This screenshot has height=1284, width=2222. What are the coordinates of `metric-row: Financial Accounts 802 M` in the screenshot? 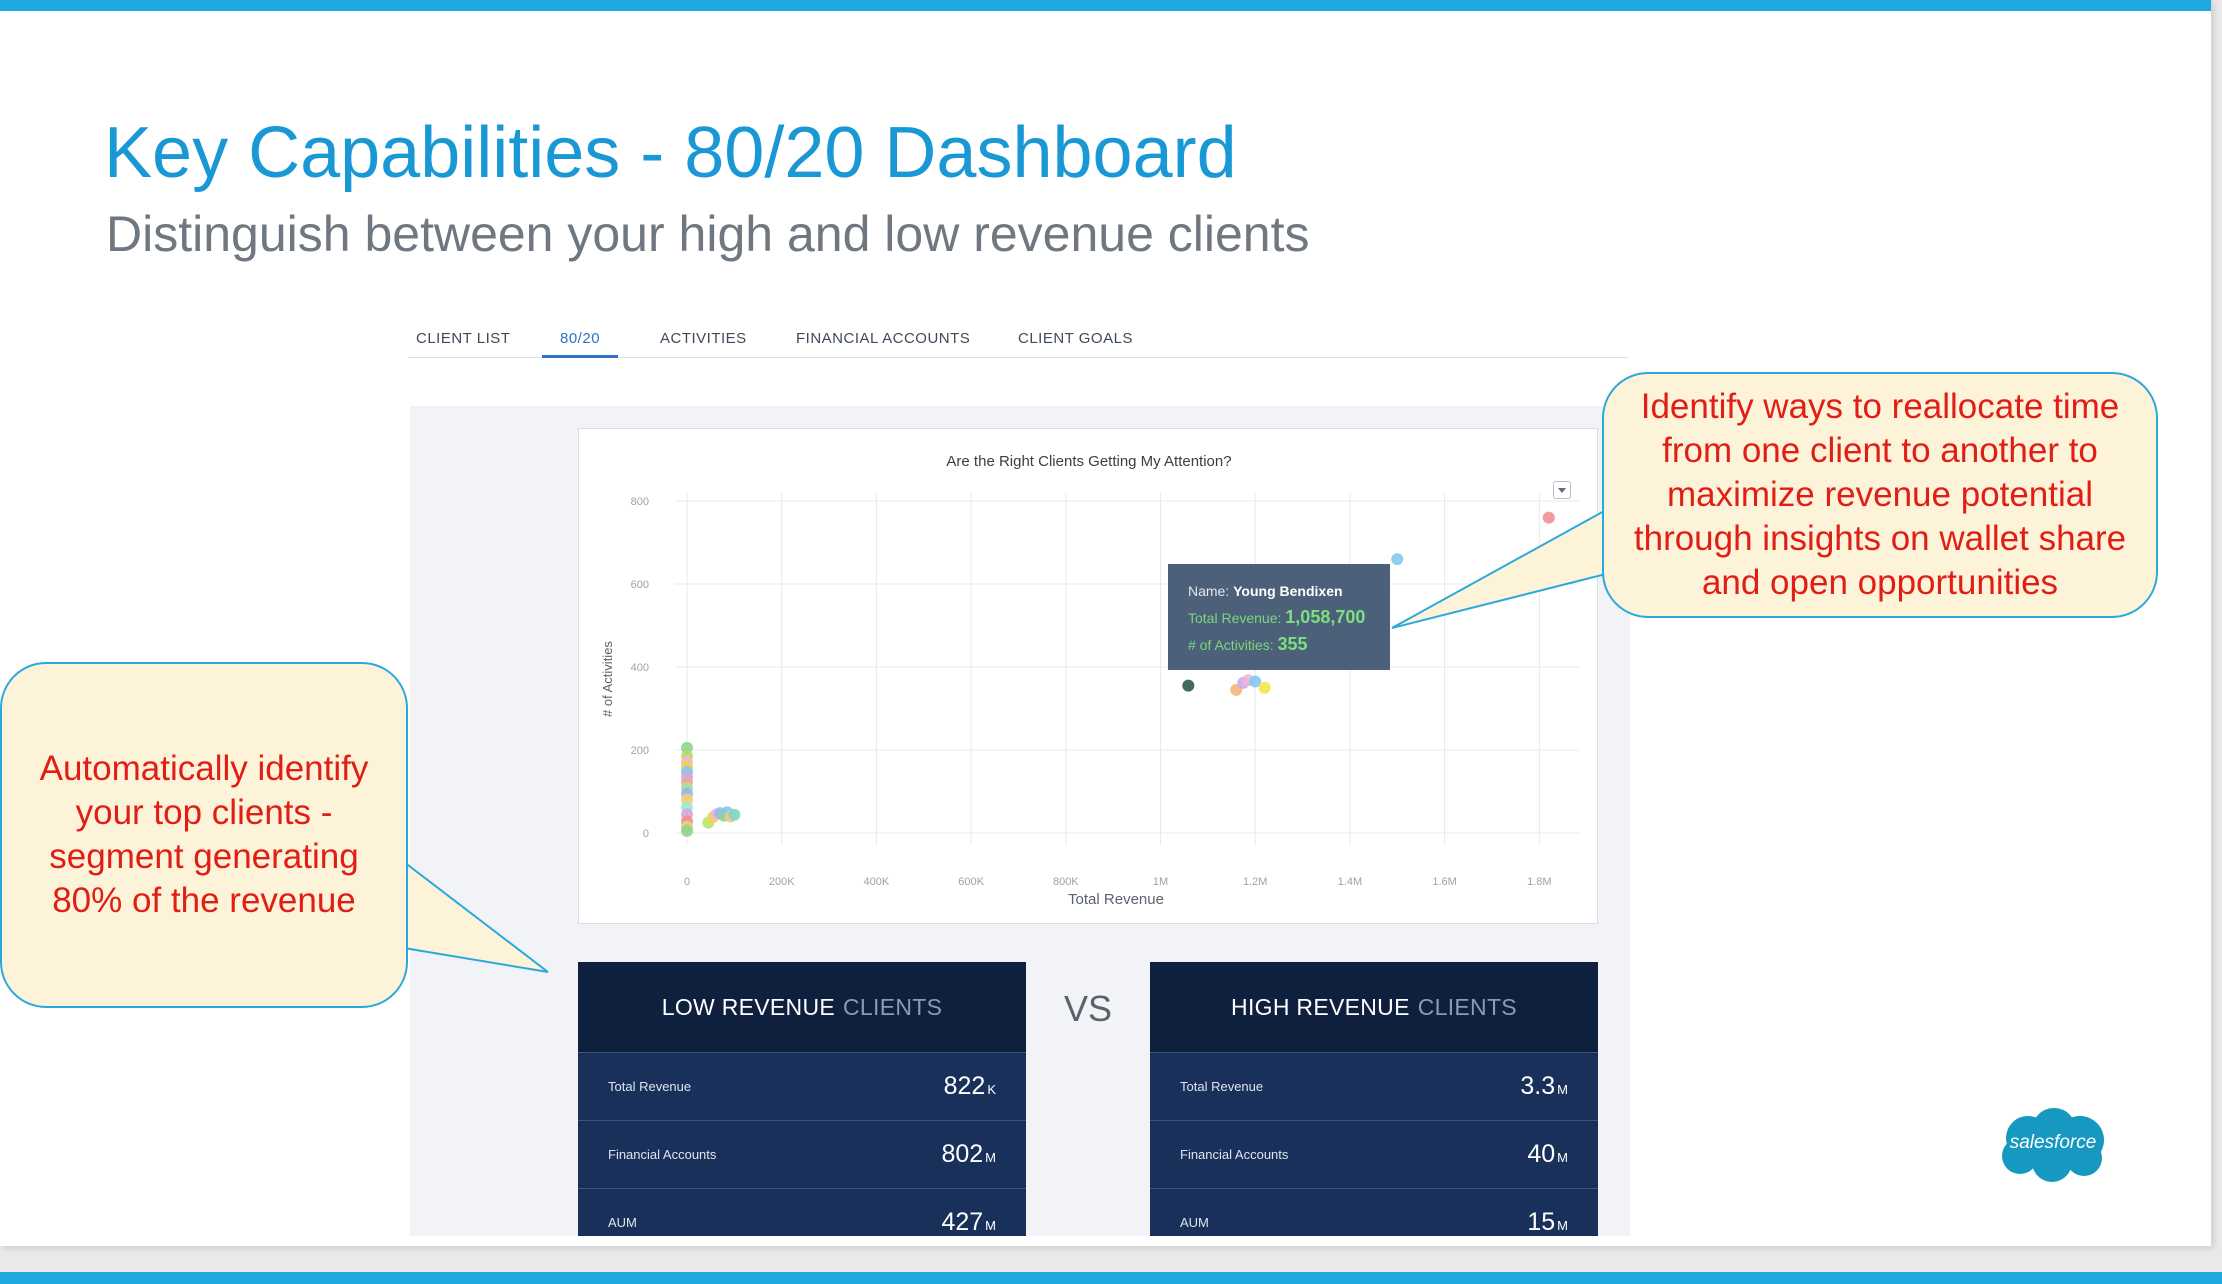 It's located at (802, 1154).